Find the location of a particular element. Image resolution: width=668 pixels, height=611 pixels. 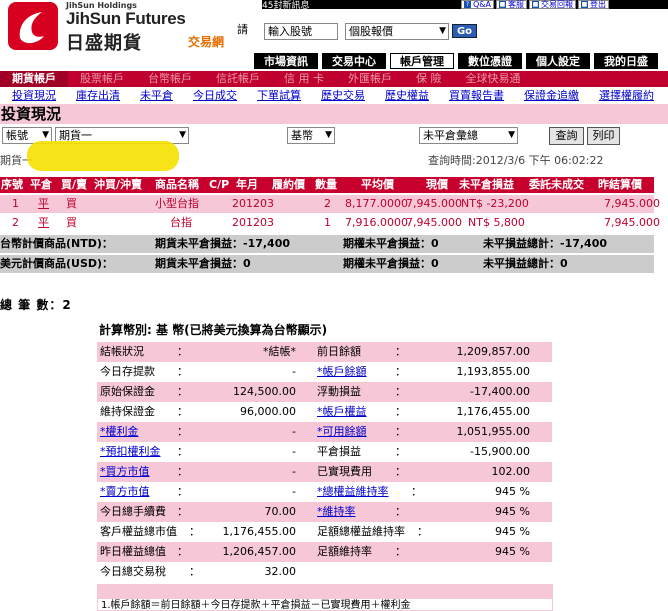

account-tabs: 期貨帳戶 股票帳戶 台幣帳戶 信託帳戶 信 用 卡 外匯帳戶 保 險 全球快易通 is located at coordinates (334, 79).